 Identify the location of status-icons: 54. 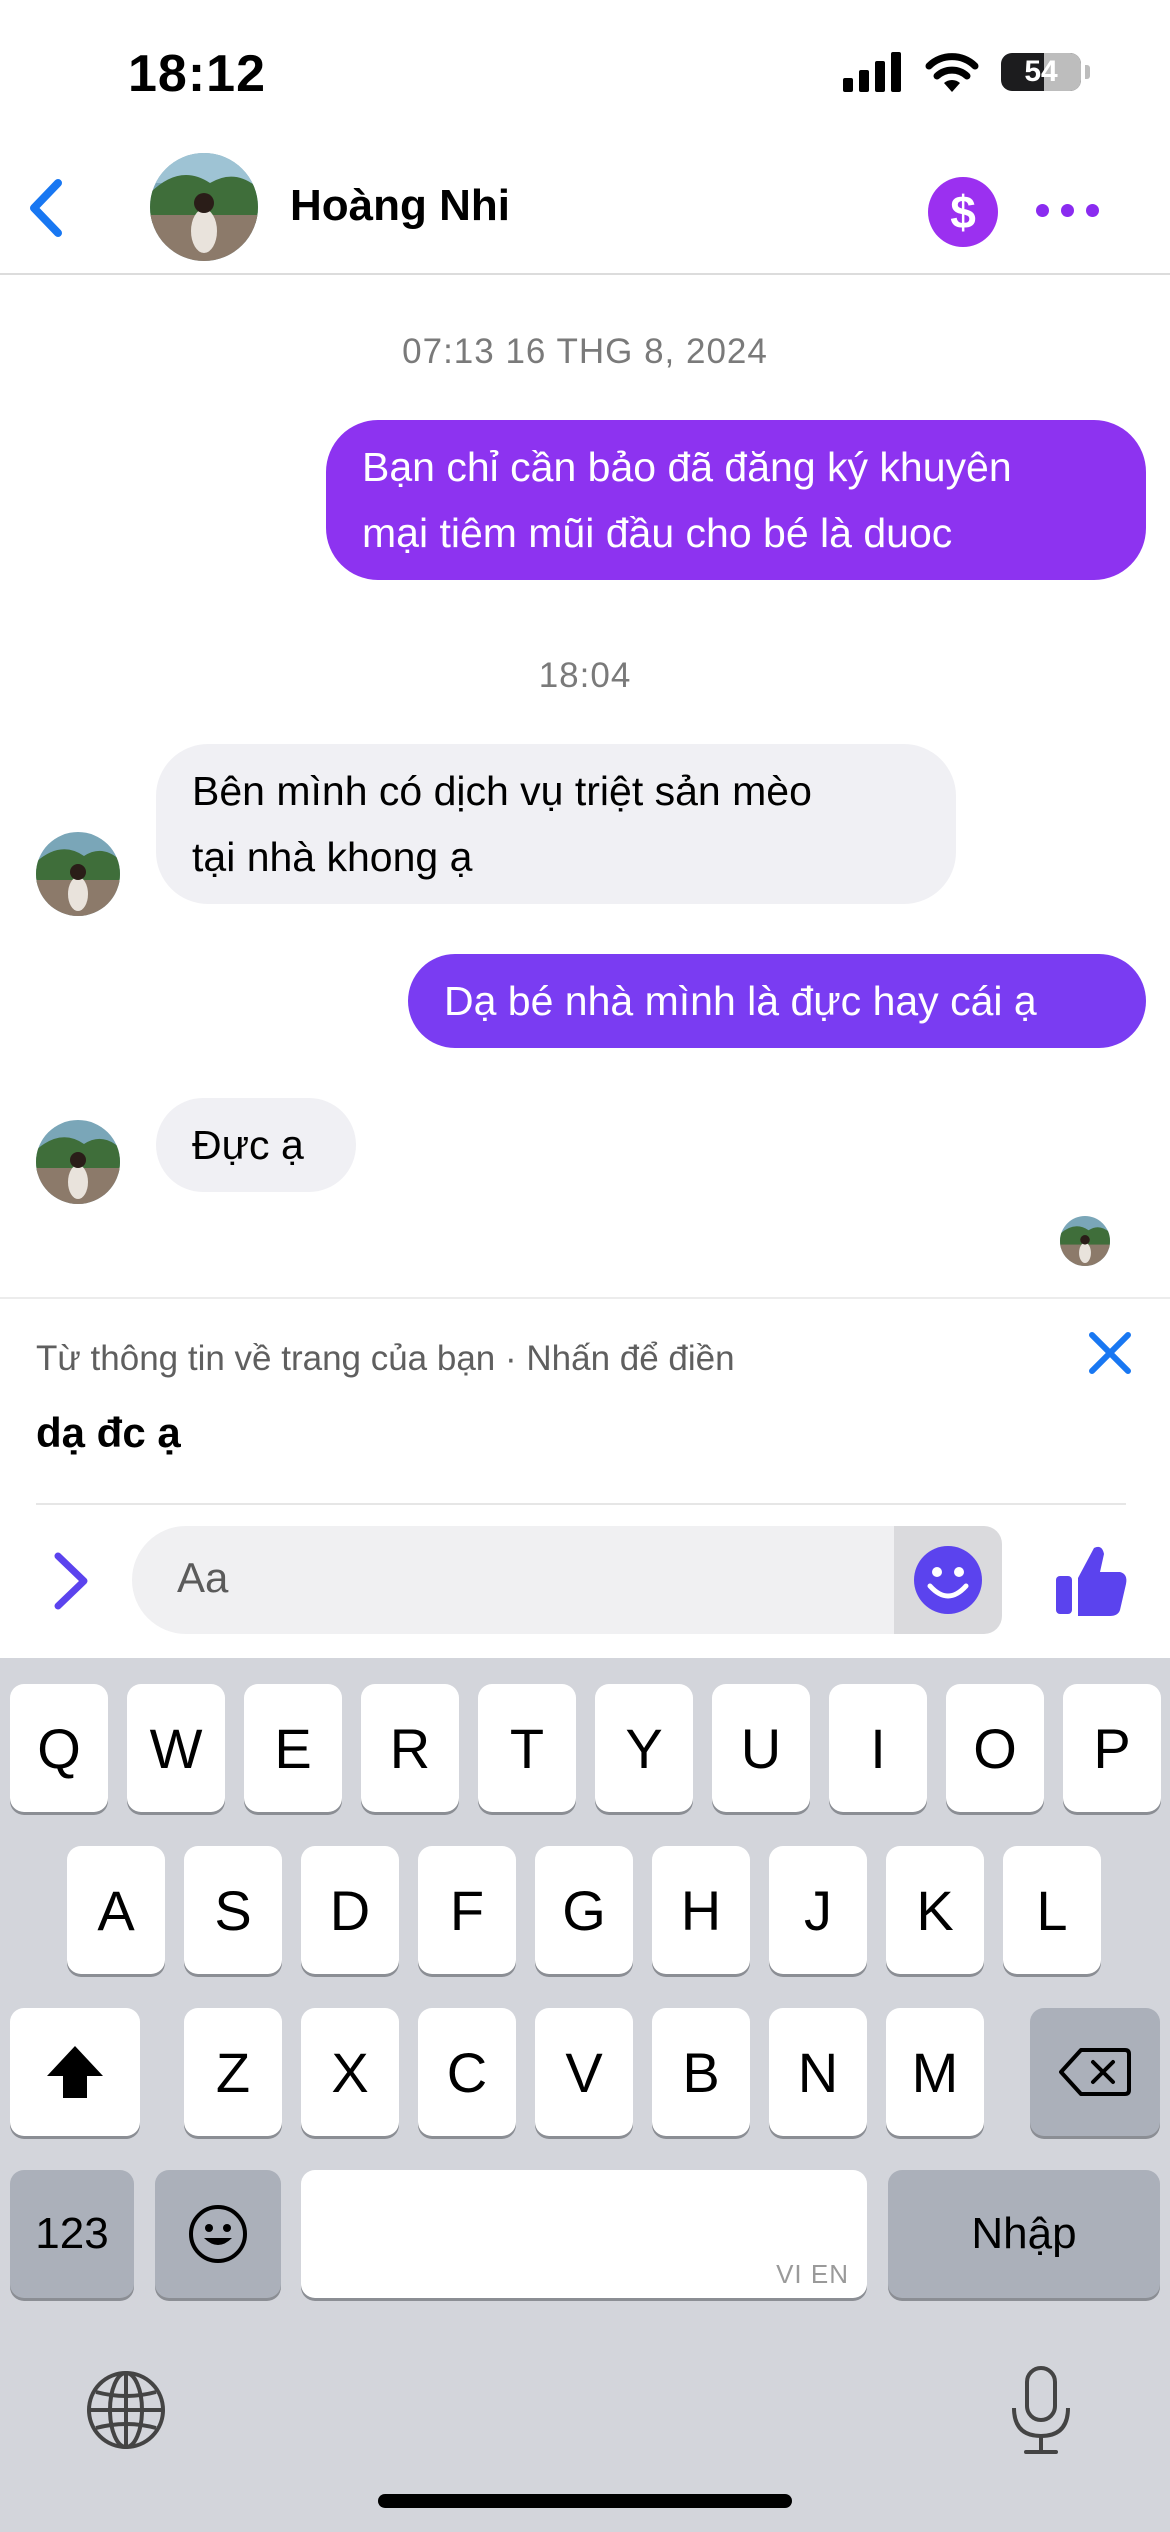
(966, 72).